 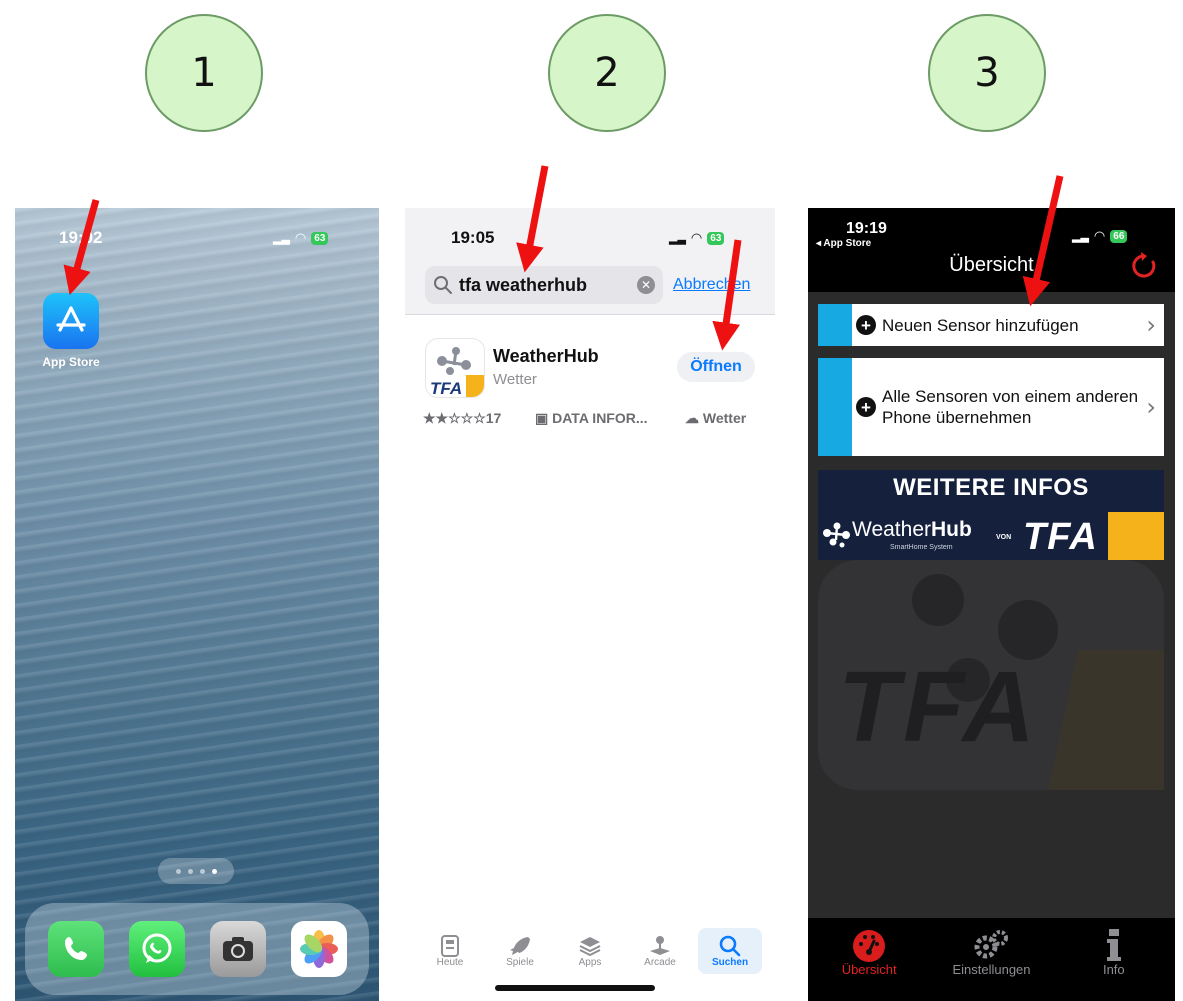 I want to click on joystick-icon, so click(x=660, y=945).